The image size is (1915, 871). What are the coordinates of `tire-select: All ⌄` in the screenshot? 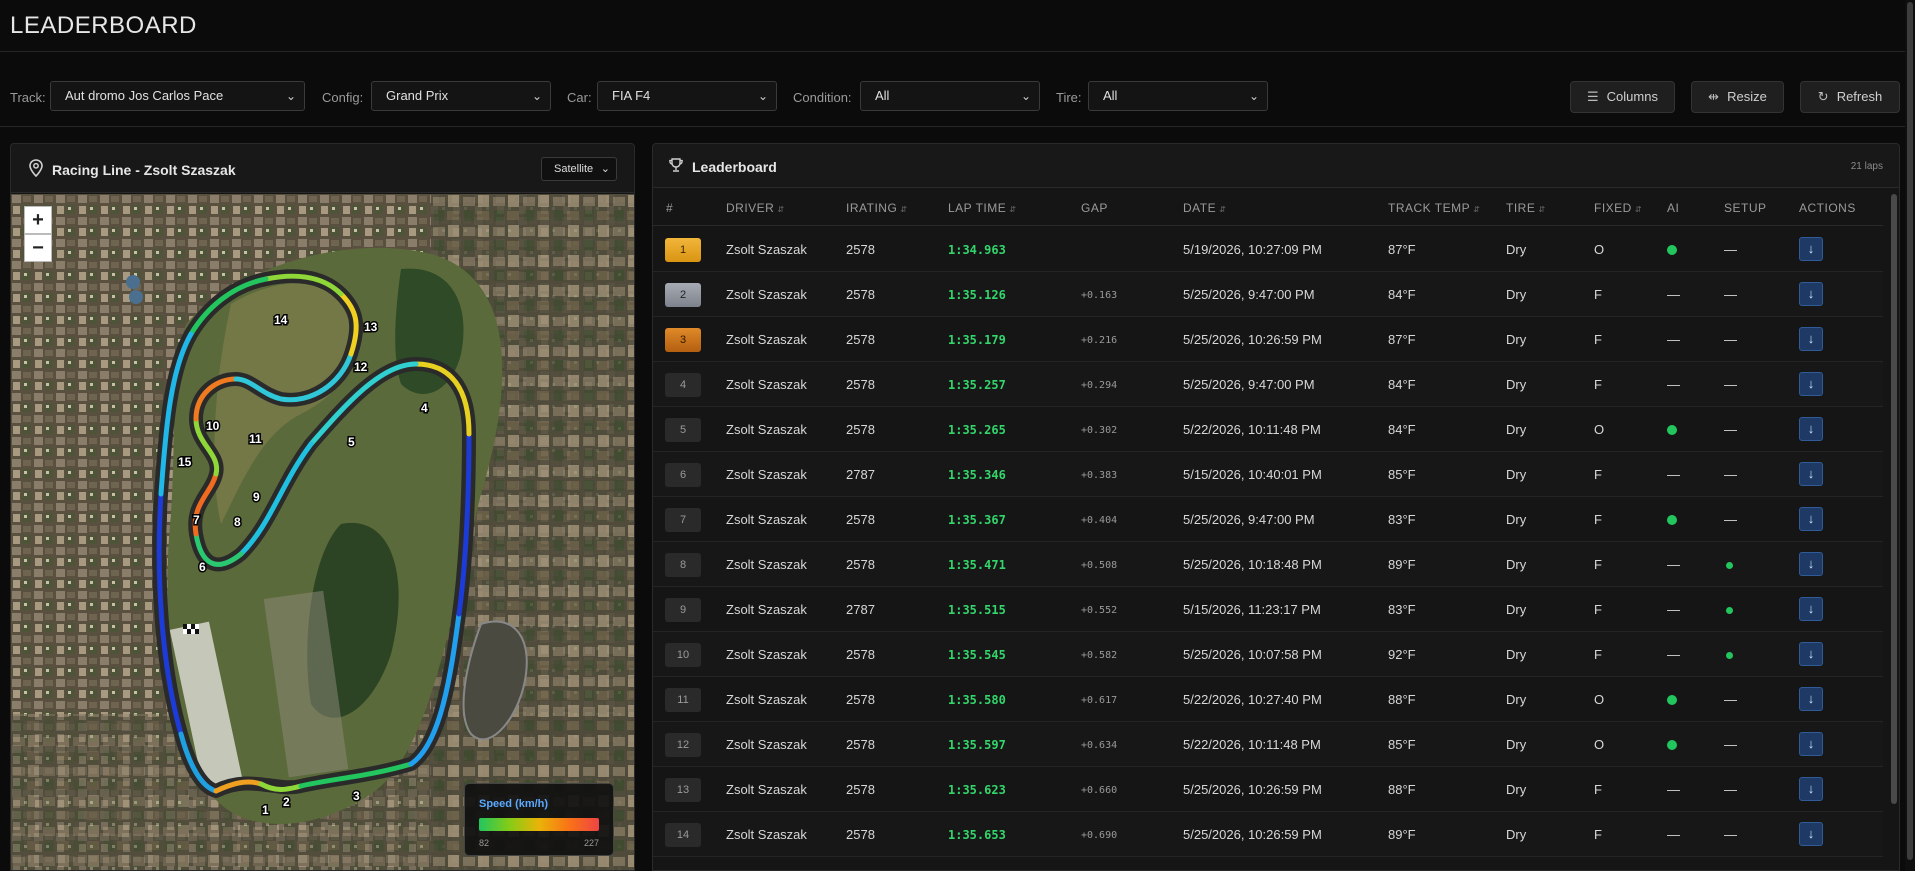 It's located at (1178, 96).